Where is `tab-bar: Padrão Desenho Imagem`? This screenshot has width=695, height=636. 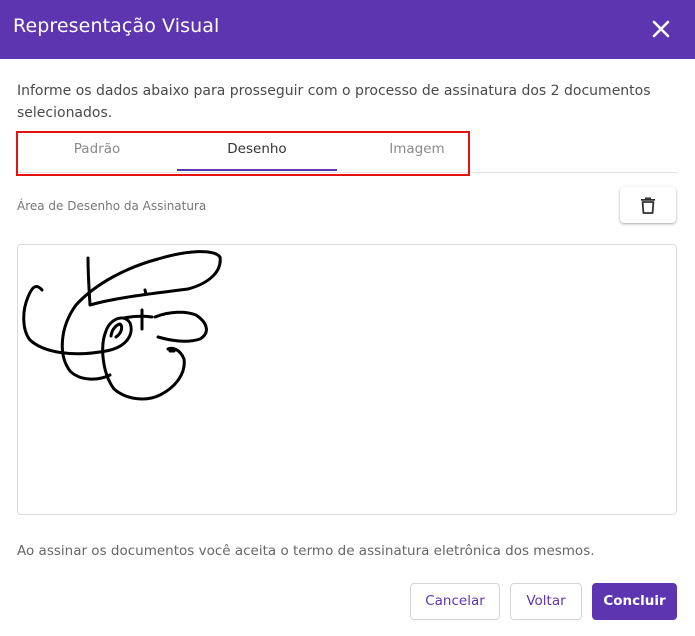 tab-bar: Padrão Desenho Imagem is located at coordinates (347, 151).